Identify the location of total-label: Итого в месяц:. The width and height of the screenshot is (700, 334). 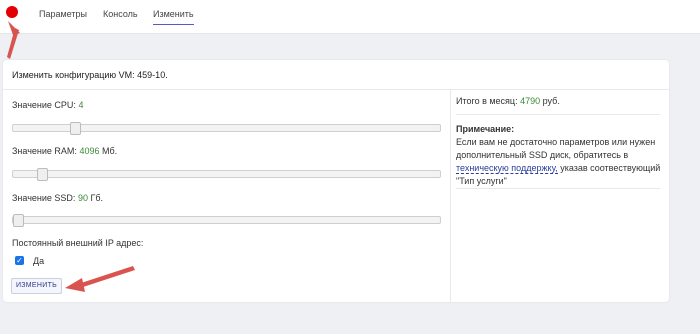
(487, 101).